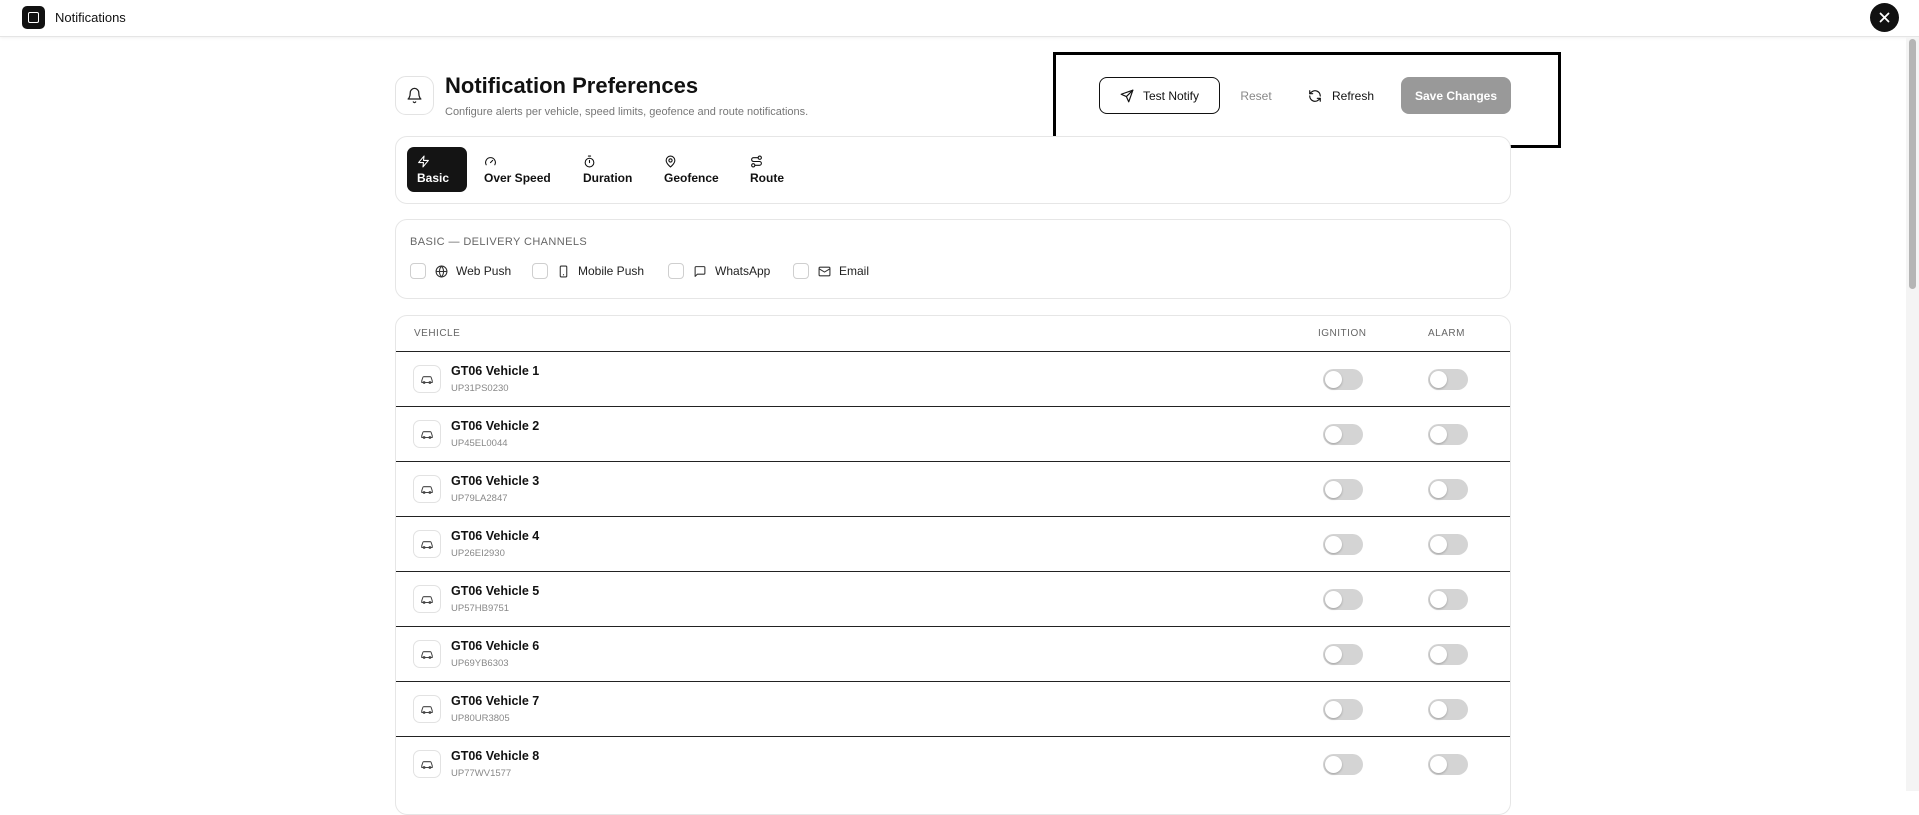  What do you see at coordinates (767, 169) in the screenshot?
I see `tab-route: Route` at bounding box center [767, 169].